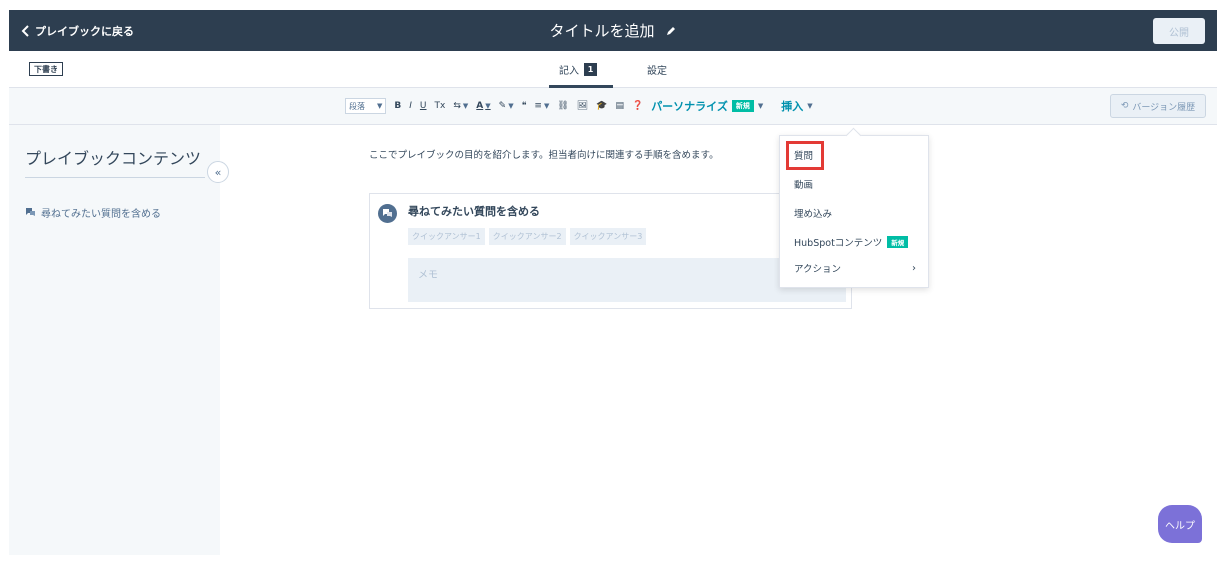  What do you see at coordinates (366, 106) in the screenshot?
I see `paragraph-style-select: 段落 ▼` at bounding box center [366, 106].